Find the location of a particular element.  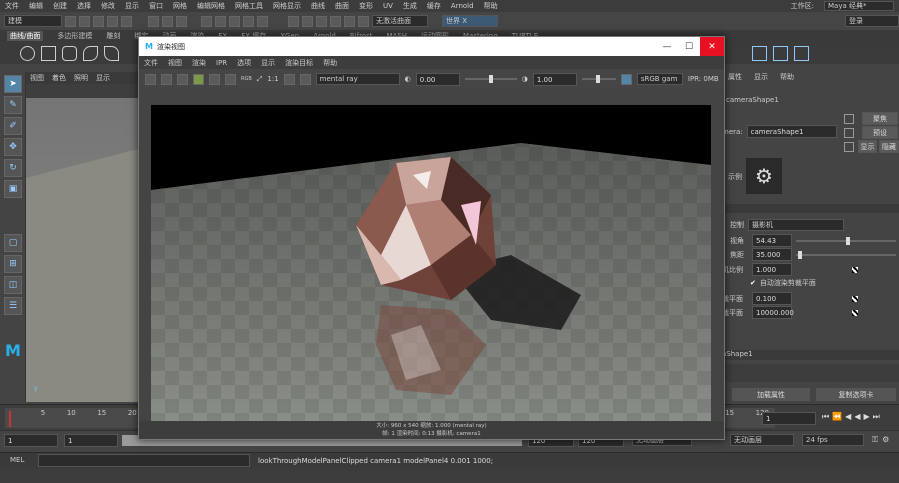

viewport: y is located at coordinates (84, 250).